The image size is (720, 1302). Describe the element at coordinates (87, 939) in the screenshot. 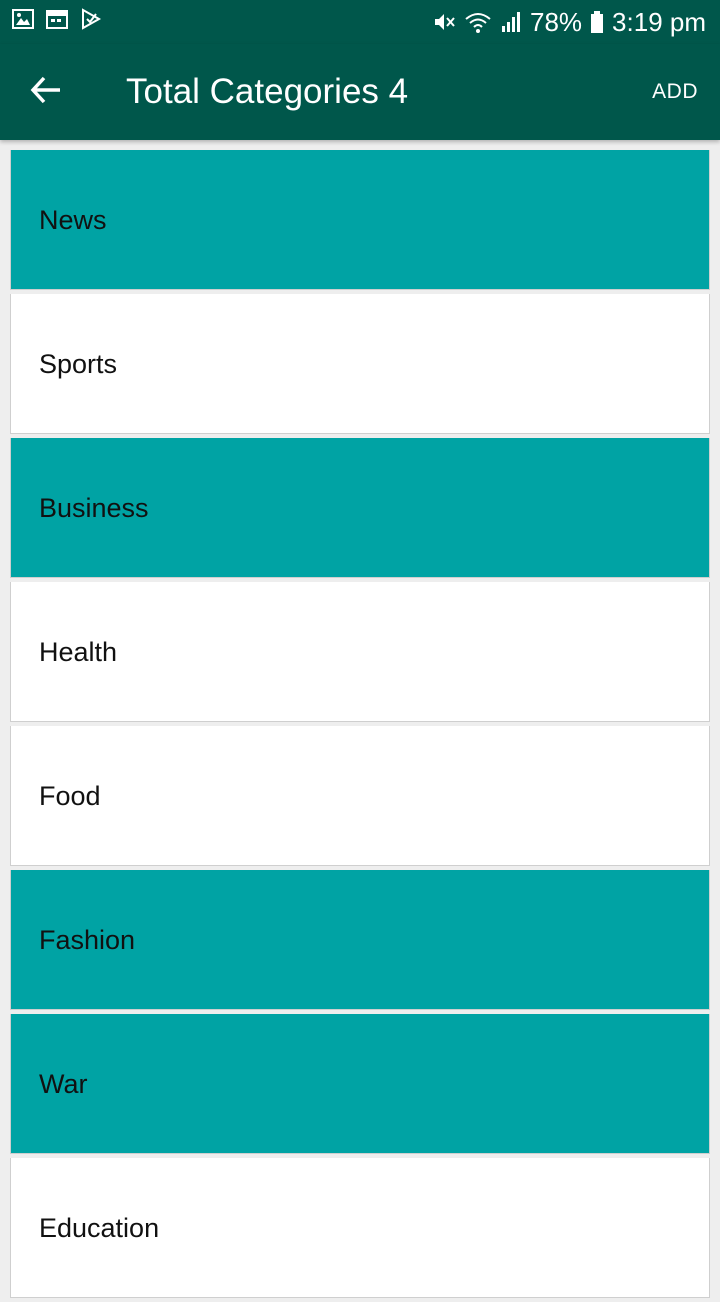

I see `category-label: Fashion` at that location.